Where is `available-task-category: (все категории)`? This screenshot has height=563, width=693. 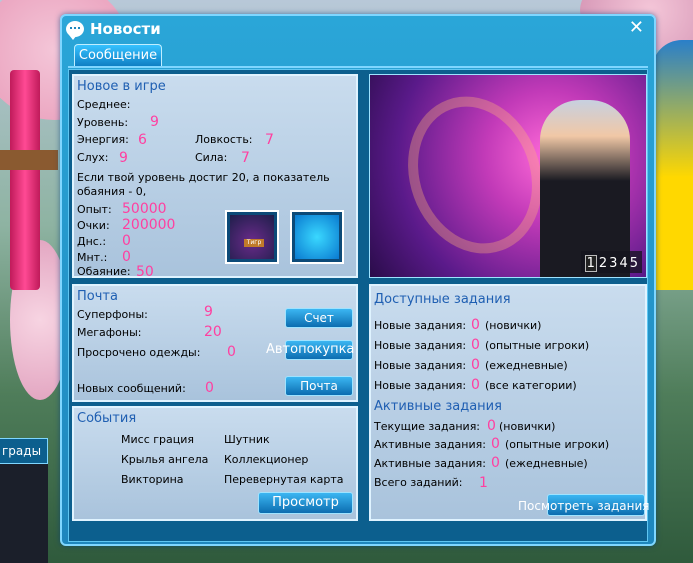 available-task-category: (все категории) is located at coordinates (531, 385).